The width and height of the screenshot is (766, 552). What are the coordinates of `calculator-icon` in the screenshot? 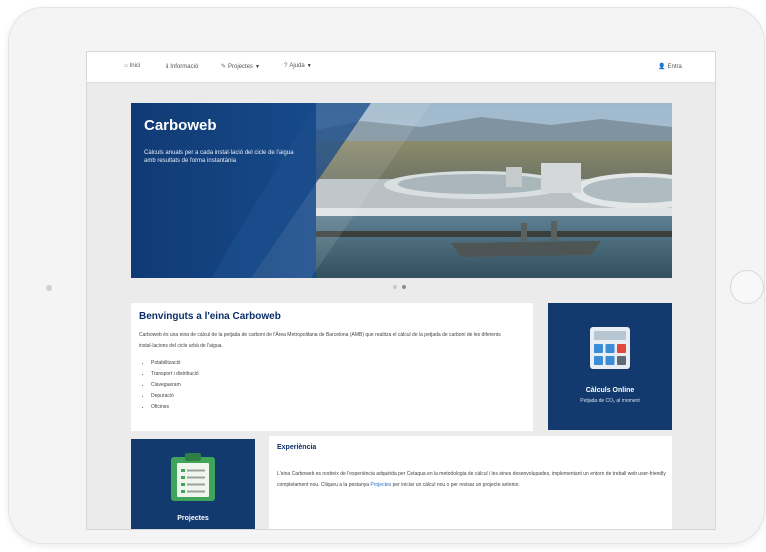 It's located at (610, 348).